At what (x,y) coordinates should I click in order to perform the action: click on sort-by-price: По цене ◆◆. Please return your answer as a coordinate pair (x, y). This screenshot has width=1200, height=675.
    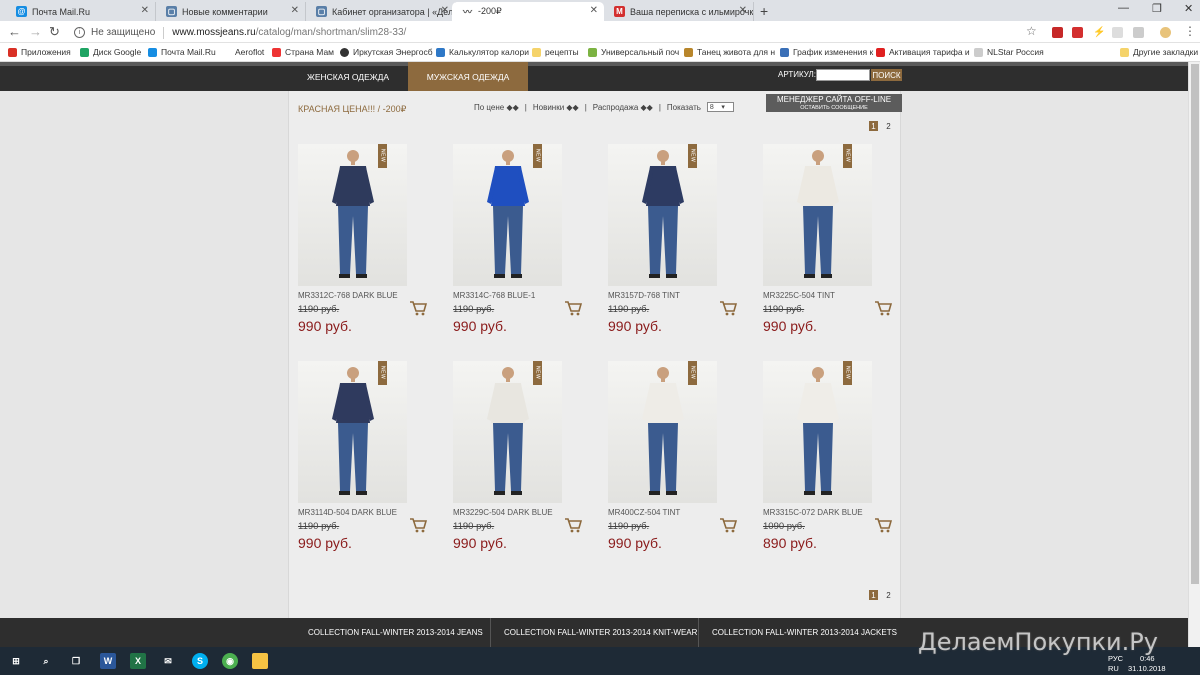
    Looking at the image, I should click on (496, 107).